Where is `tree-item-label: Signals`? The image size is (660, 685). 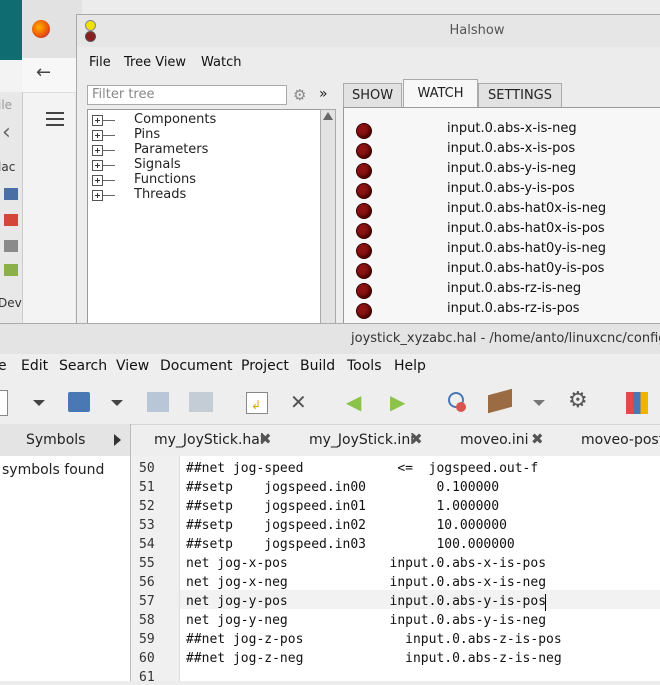
tree-item-label: Signals is located at coordinates (157, 164).